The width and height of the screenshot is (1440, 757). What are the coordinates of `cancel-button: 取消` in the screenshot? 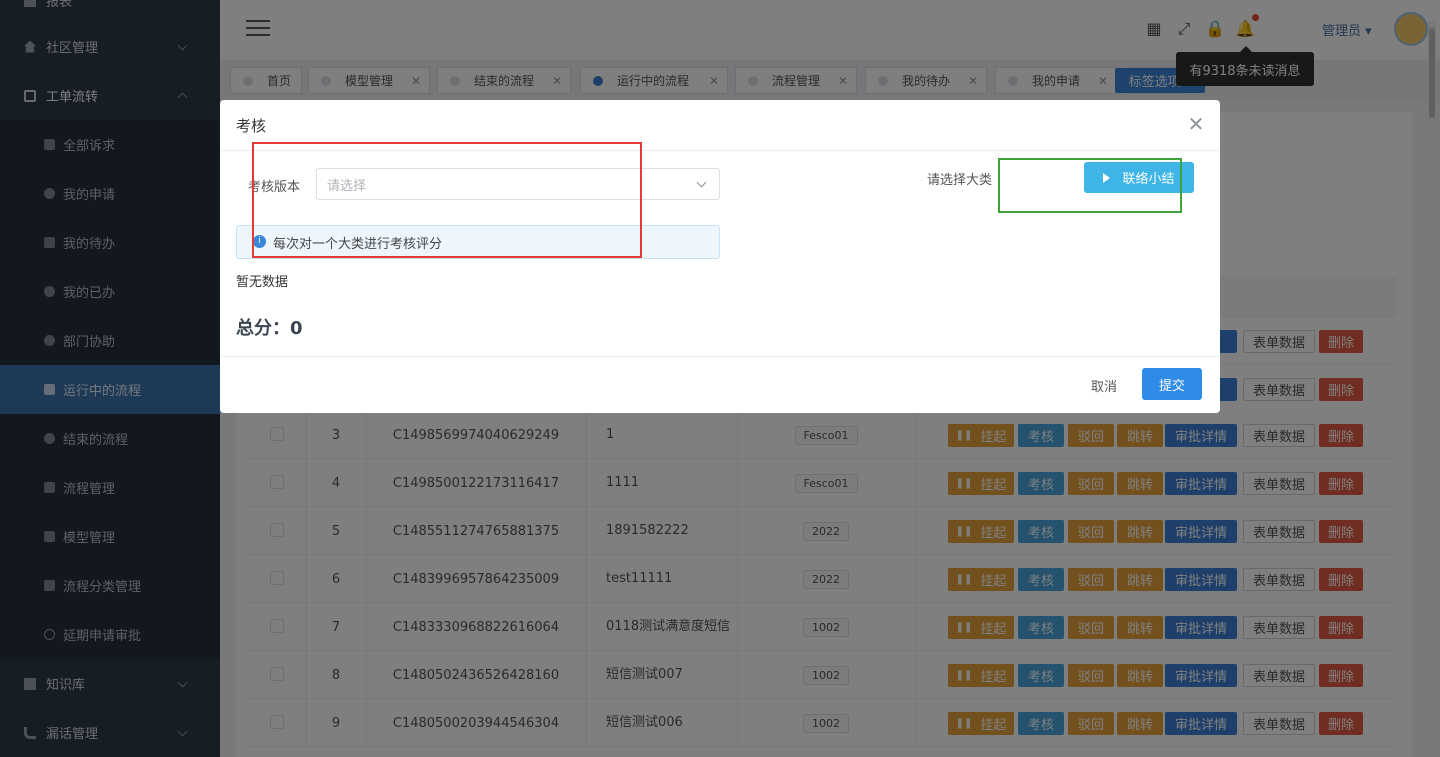 It's located at (1104, 385).